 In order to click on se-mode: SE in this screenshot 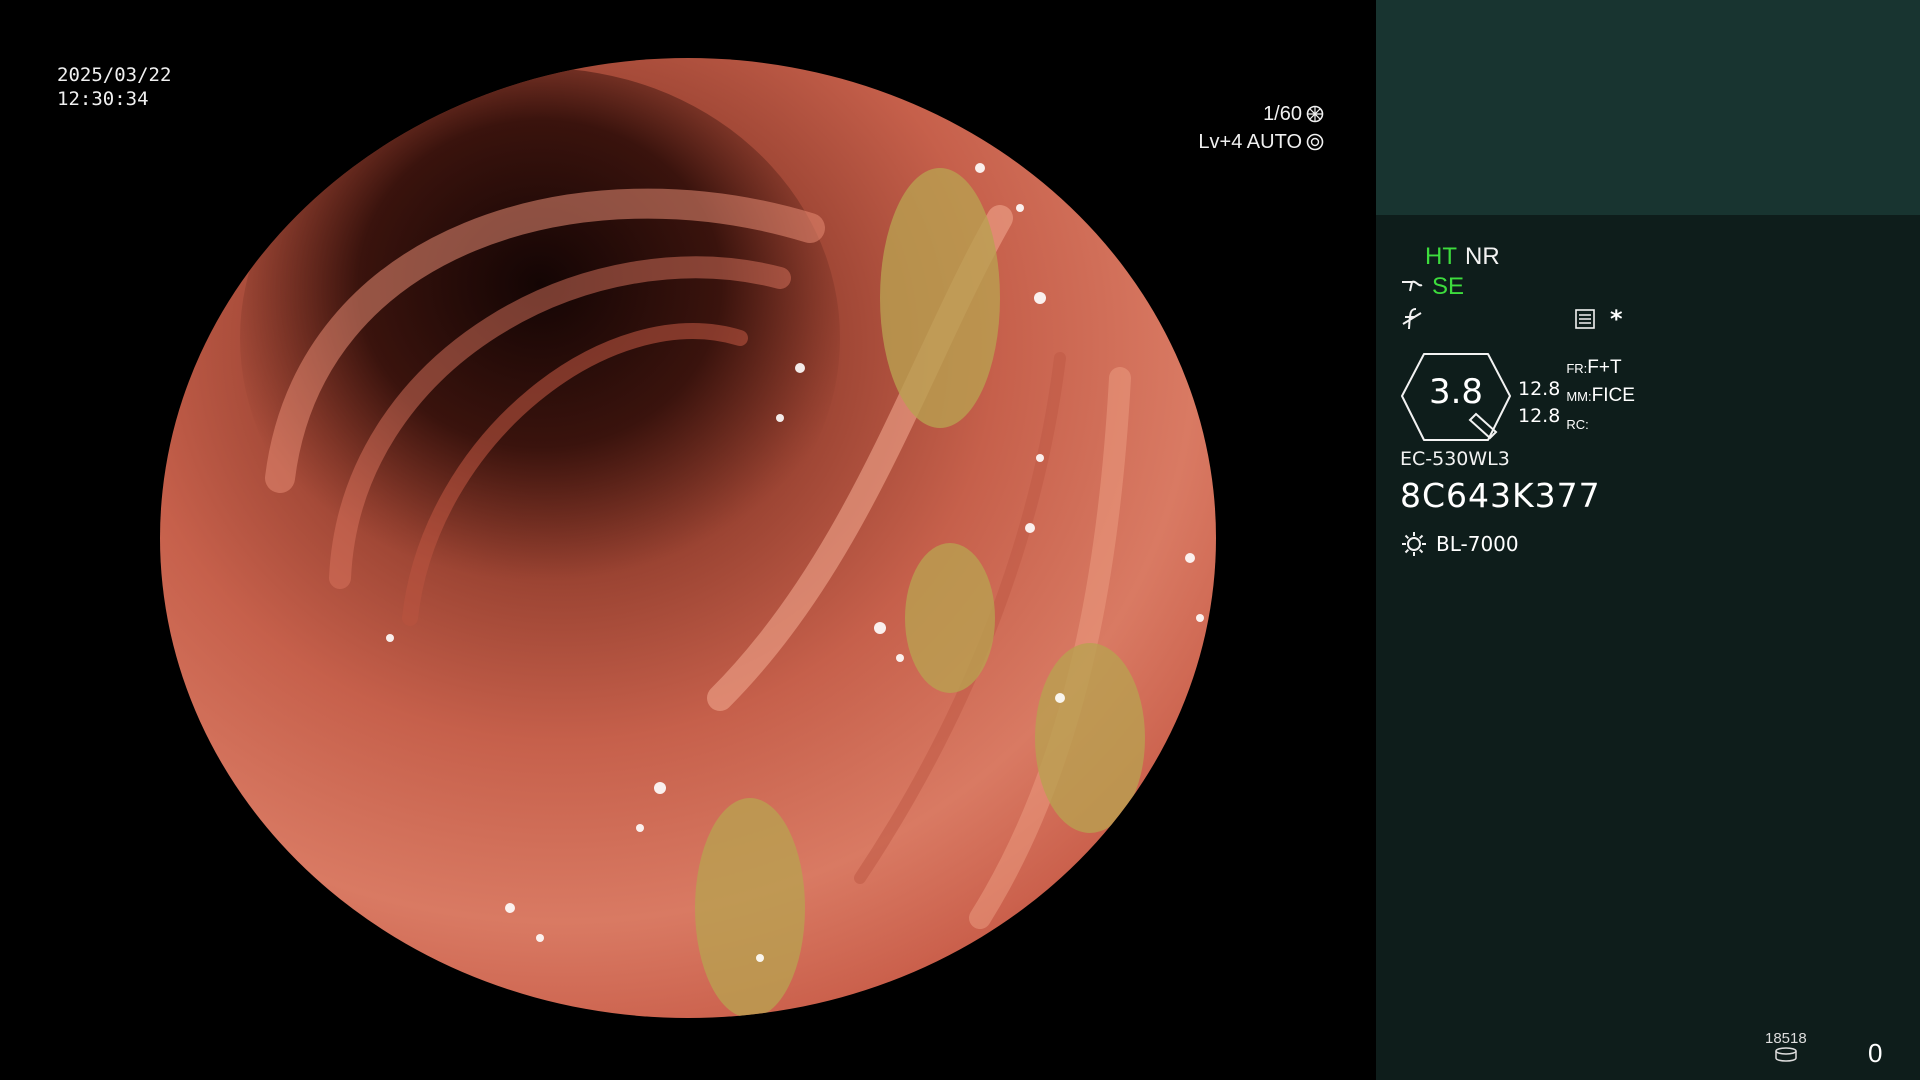, I will do `click(1448, 286)`.